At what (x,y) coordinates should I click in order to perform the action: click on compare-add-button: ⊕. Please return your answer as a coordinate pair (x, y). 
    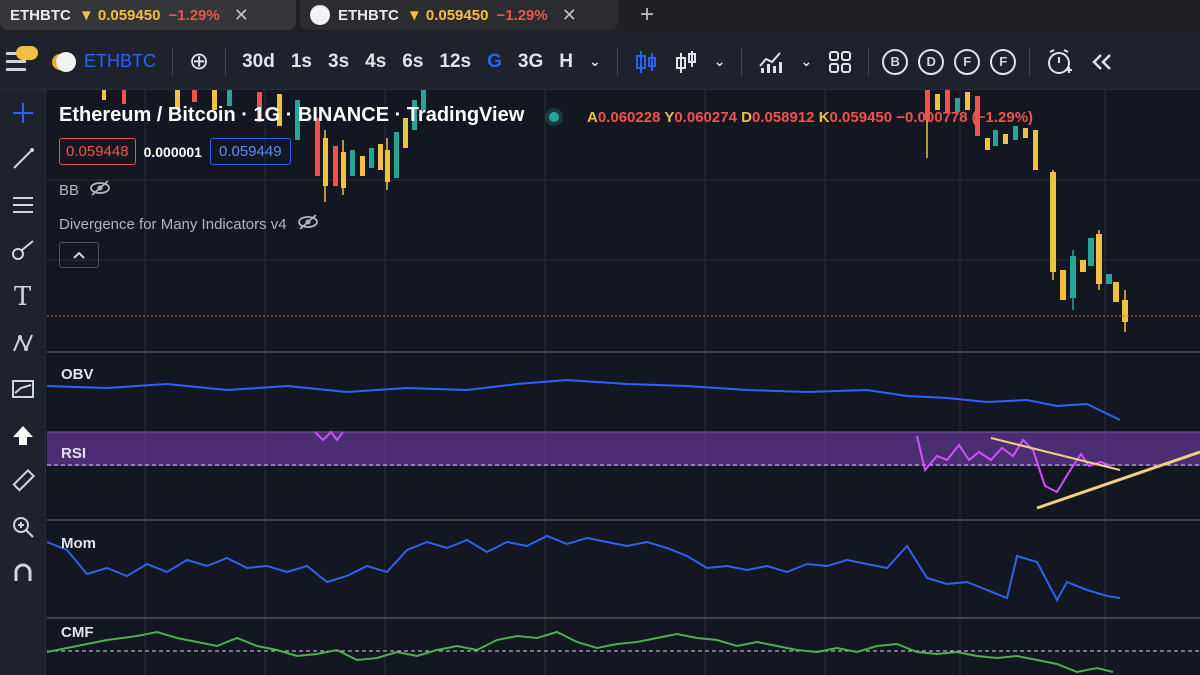
    Looking at the image, I should click on (199, 61).